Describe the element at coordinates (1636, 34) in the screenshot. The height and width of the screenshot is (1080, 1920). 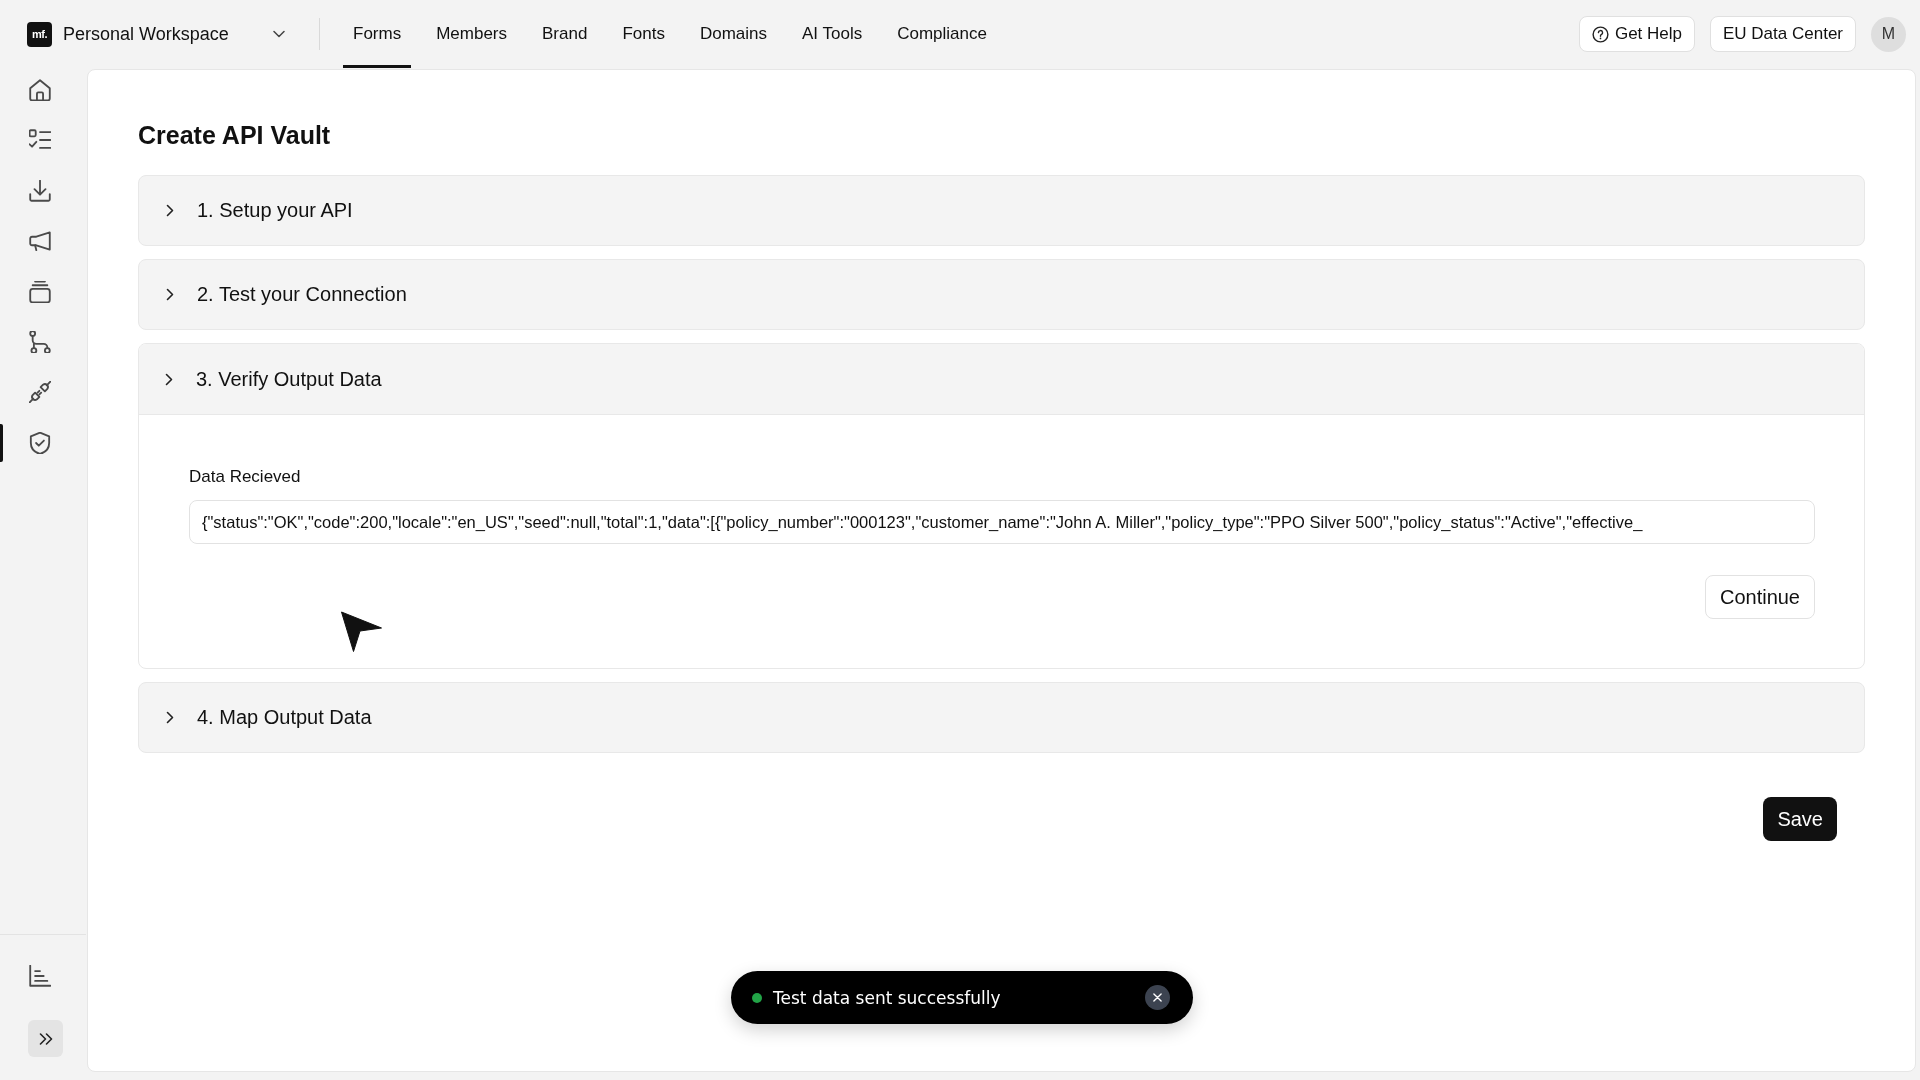
I see `help-button: Get Help` at that location.